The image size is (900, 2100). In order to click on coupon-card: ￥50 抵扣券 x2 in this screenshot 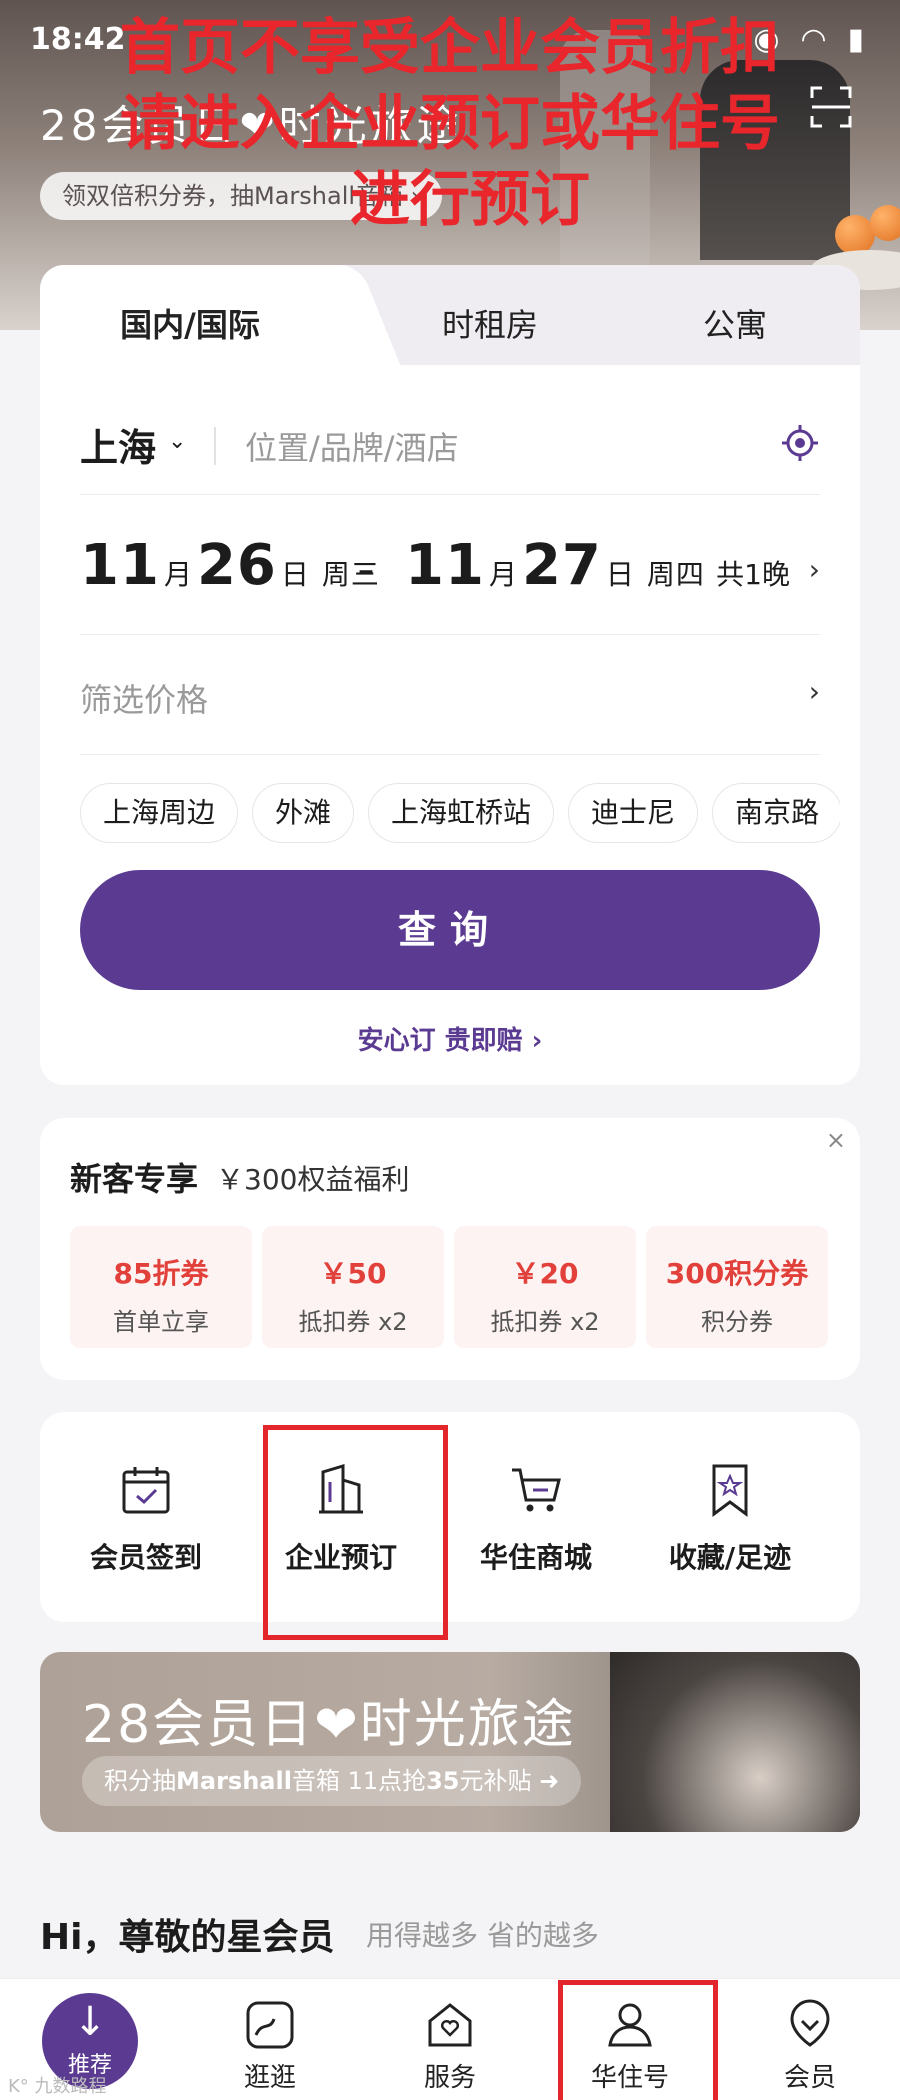, I will do `click(353, 1287)`.